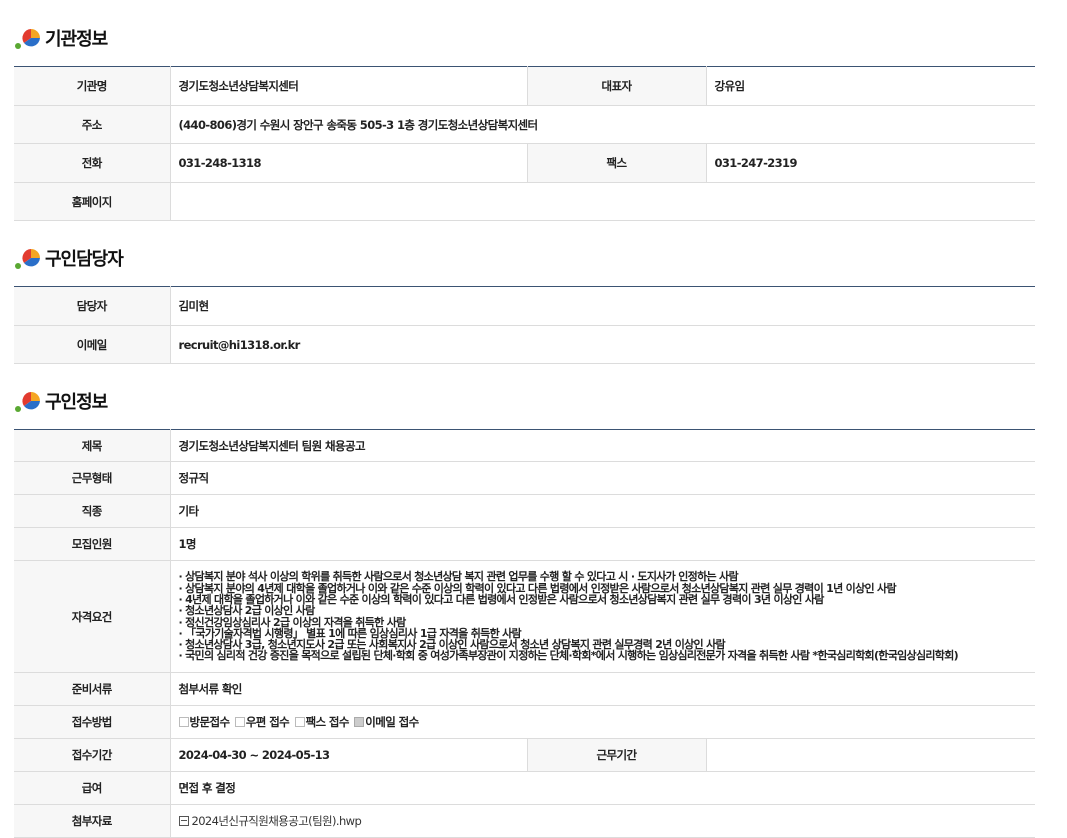  What do you see at coordinates (92, 755) in the screenshot?
I see `job-period-label: 접수기간` at bounding box center [92, 755].